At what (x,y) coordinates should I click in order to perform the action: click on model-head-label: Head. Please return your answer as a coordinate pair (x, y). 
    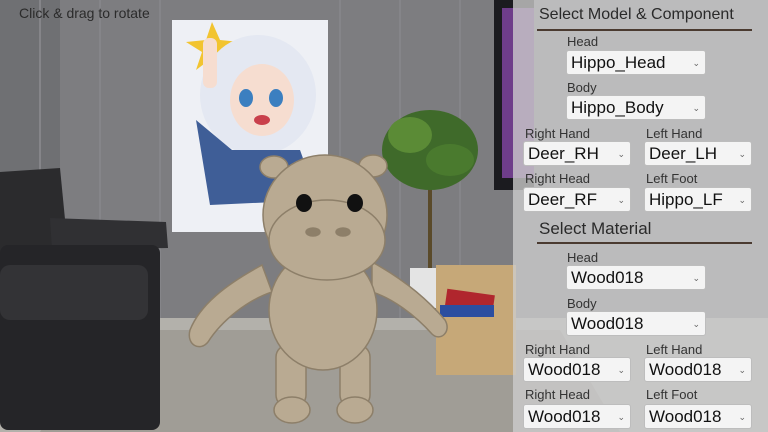
    Looking at the image, I should click on (583, 41).